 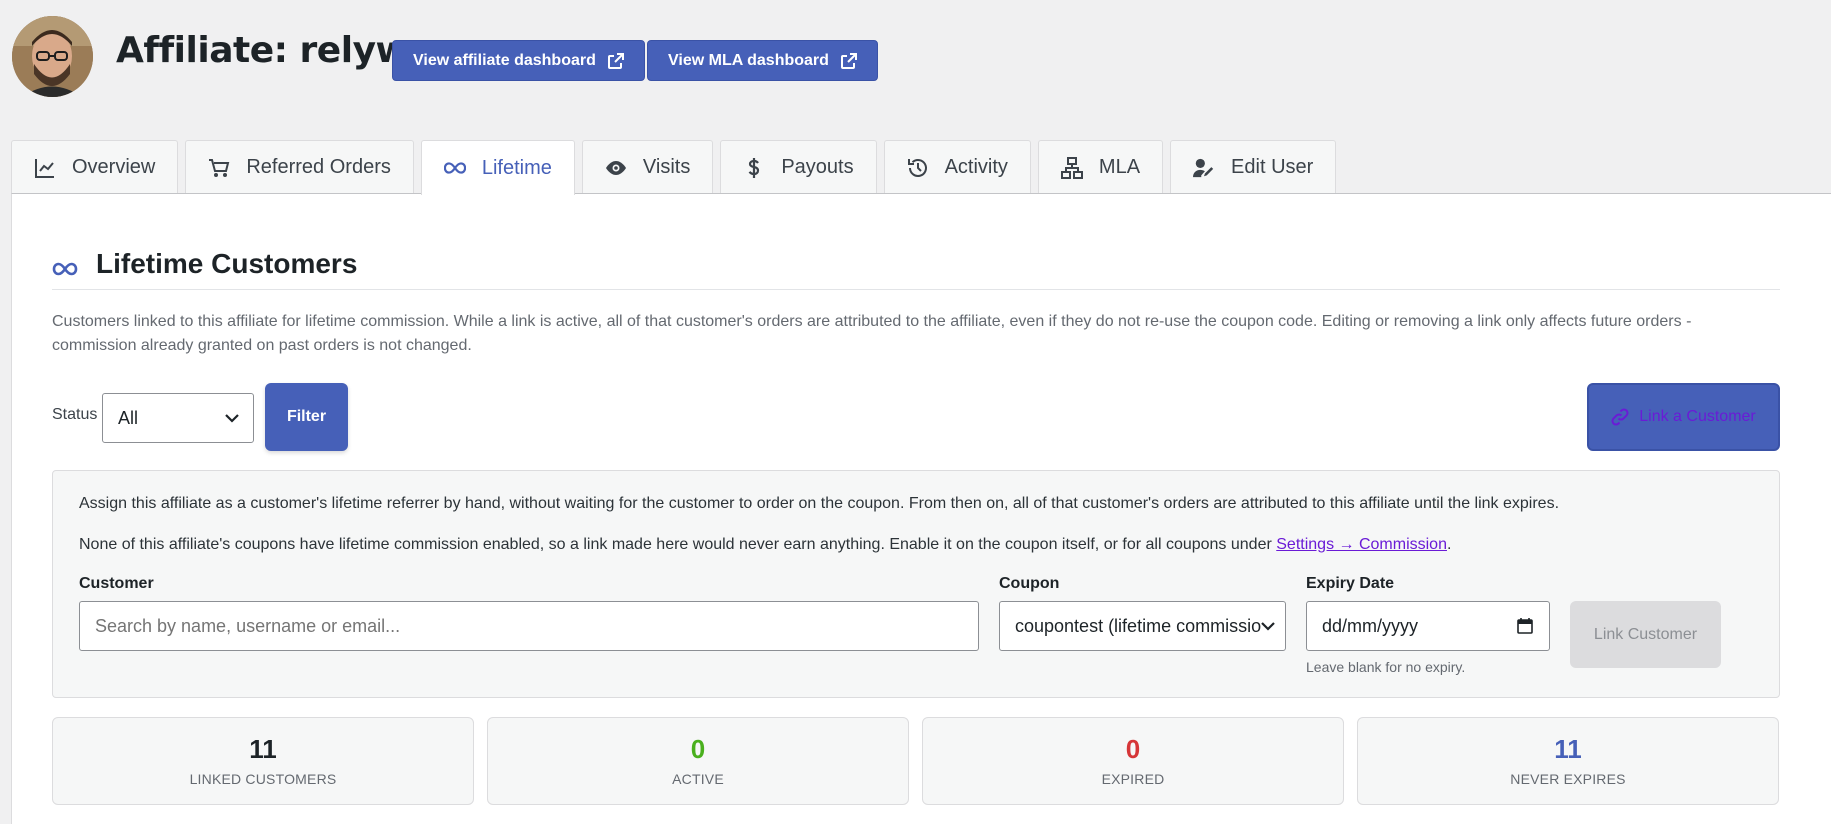 What do you see at coordinates (263, 779) in the screenshot?
I see `stat-label: LINKED CUSTOMERS` at bounding box center [263, 779].